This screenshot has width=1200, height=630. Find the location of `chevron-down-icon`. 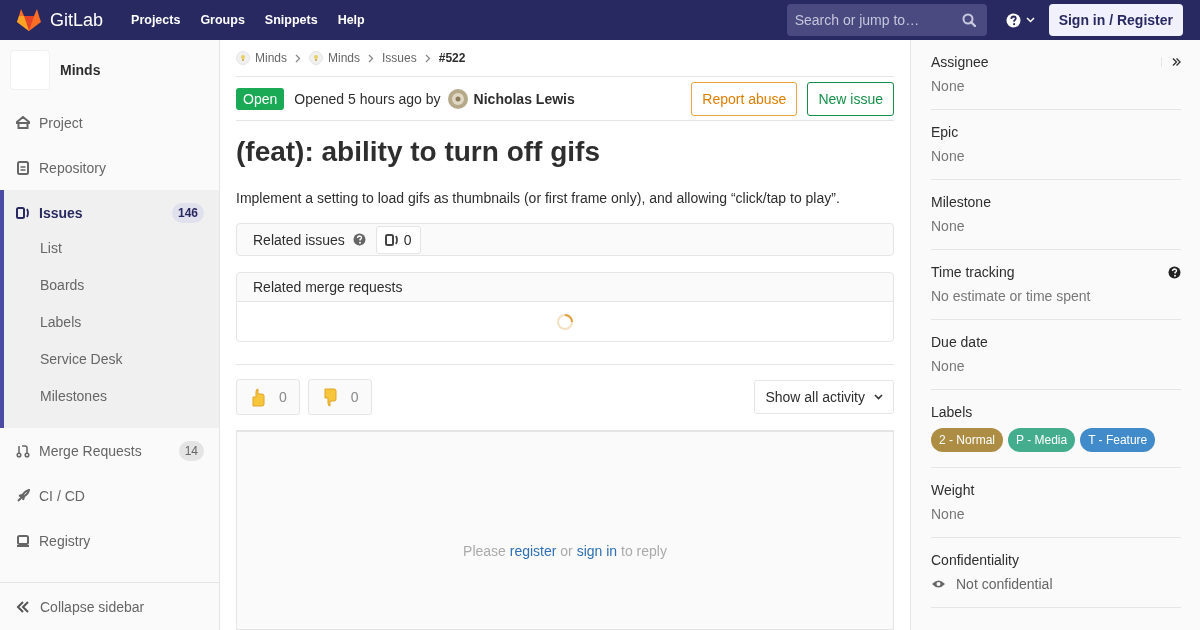

chevron-down-icon is located at coordinates (878, 397).